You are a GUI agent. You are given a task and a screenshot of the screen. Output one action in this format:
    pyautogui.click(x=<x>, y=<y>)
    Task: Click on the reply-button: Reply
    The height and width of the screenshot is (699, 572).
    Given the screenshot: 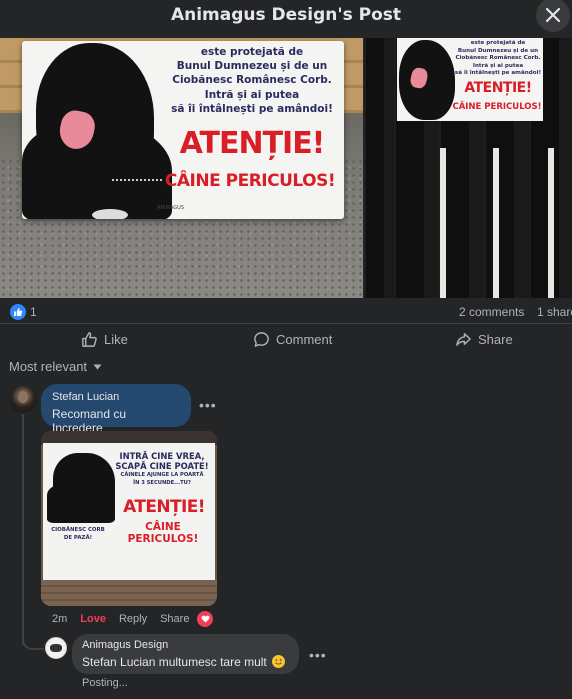 What is the action you would take?
    pyautogui.click(x=133, y=619)
    